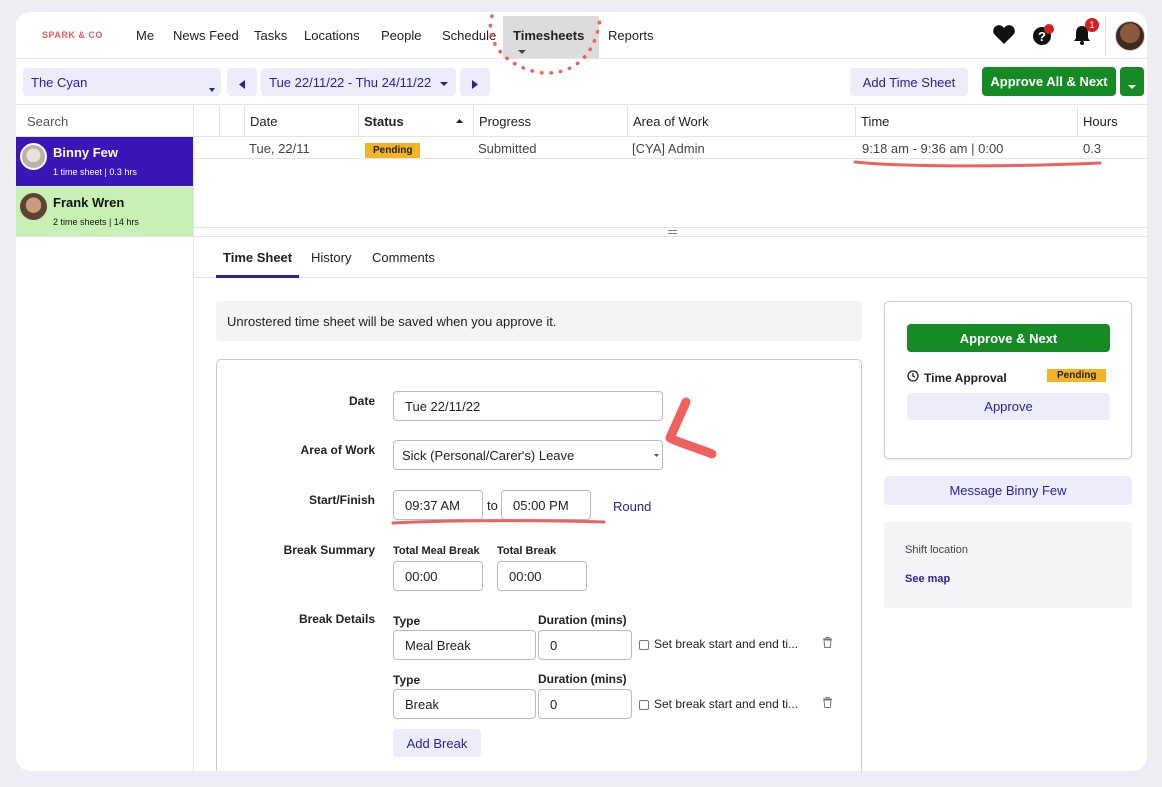 The height and width of the screenshot is (787, 1162). Describe the element at coordinates (415, 121) in the screenshot. I see `grid-header-status: Status` at that location.